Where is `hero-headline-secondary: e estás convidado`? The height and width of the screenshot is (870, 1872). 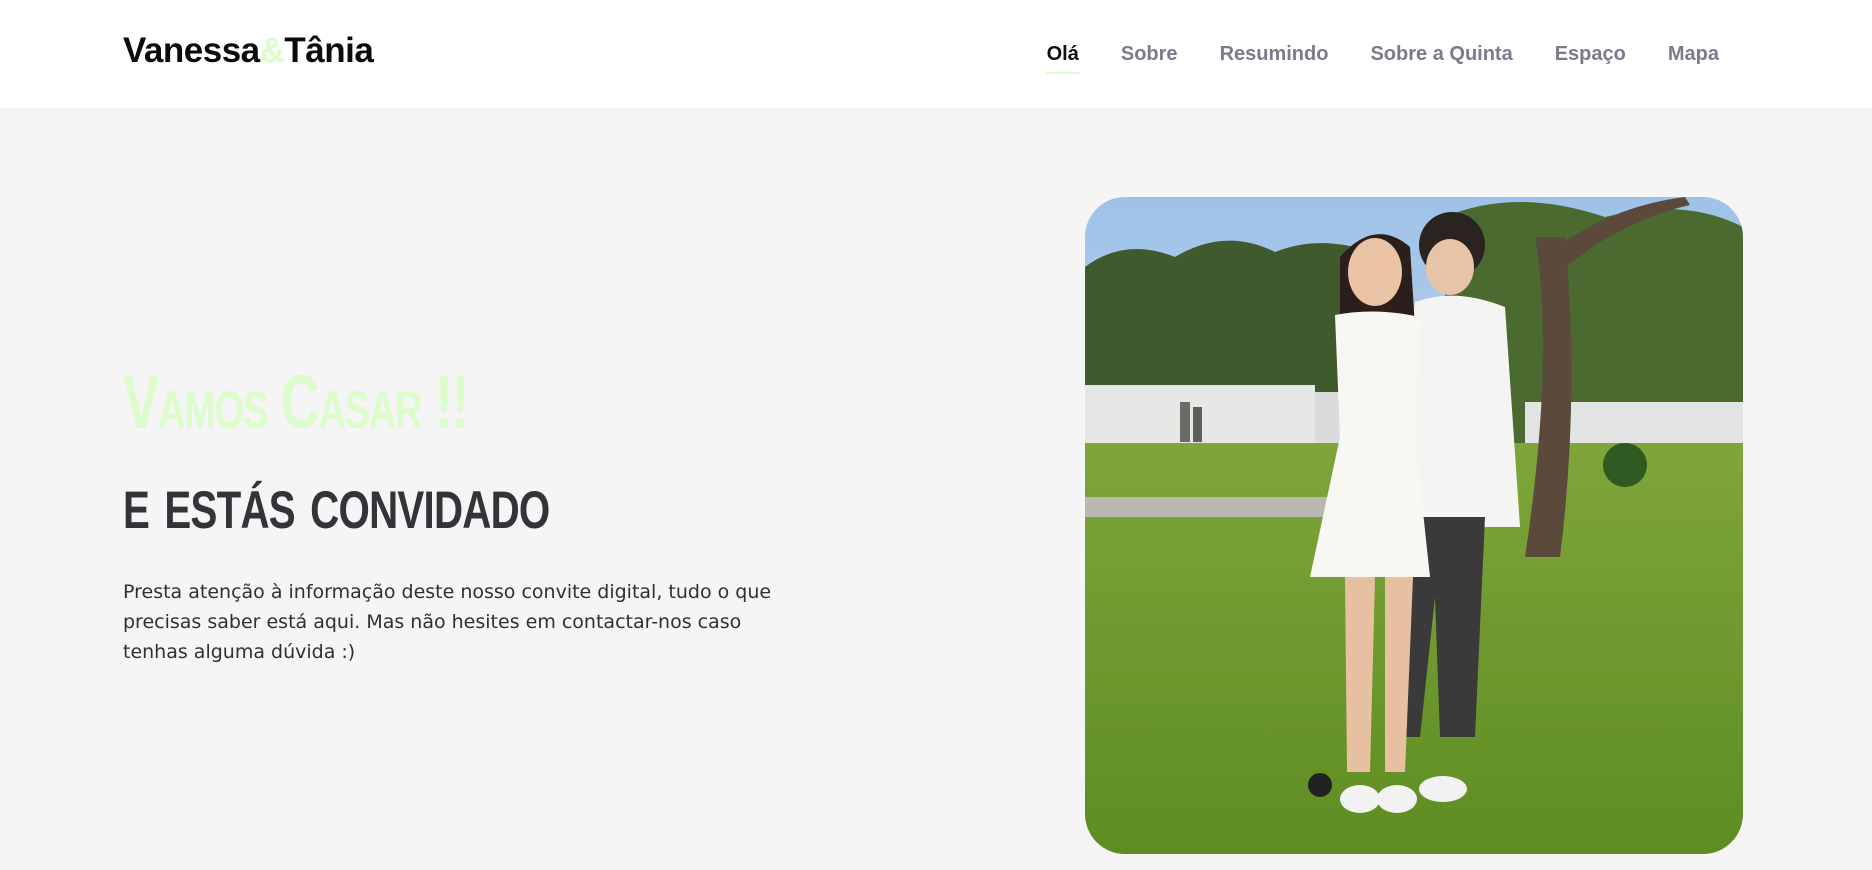
hero-headline-secondary: e estás convidado is located at coordinates (336, 502).